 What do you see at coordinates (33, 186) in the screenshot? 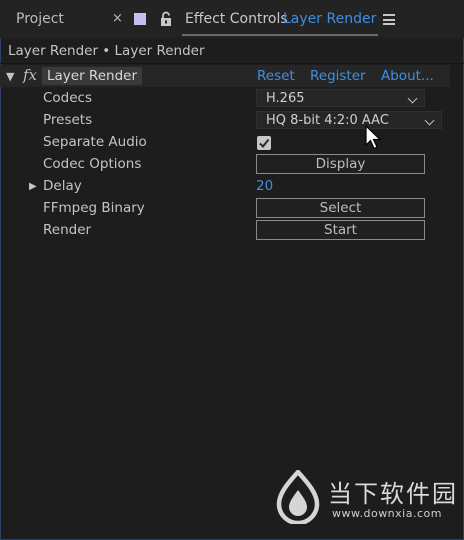
I see `twirl-right-icon: ▶` at bounding box center [33, 186].